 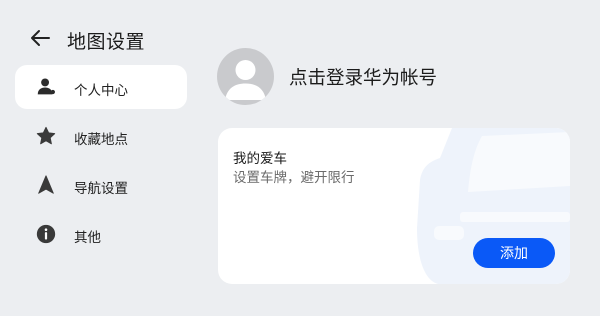 I want to click on sidebar-item-navigation-settings: 导航设置, so click(x=101, y=185).